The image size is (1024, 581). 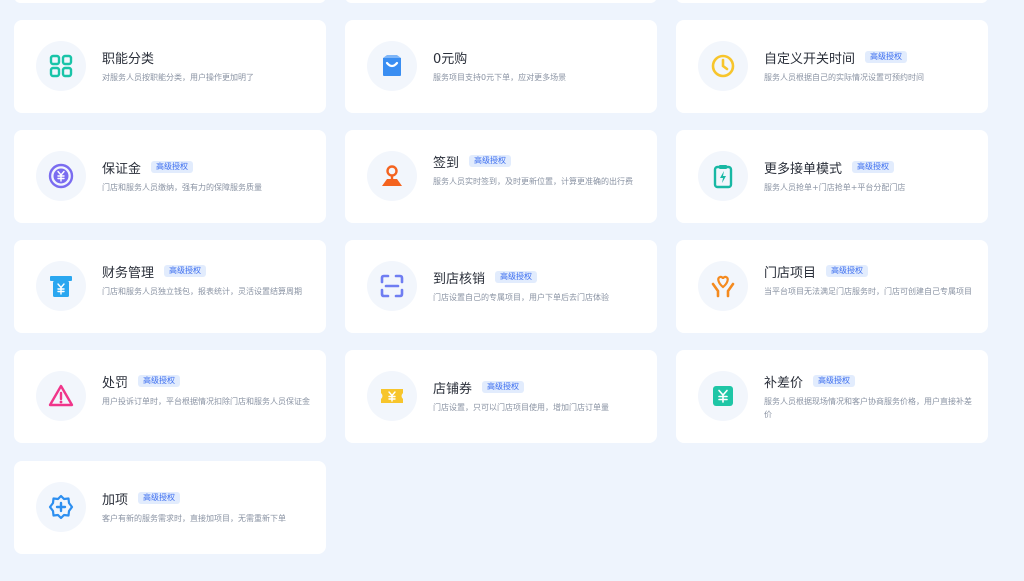 What do you see at coordinates (178, 77) in the screenshot?
I see `card-description: 对服务人员按职能分类，用户操作更加明了` at bounding box center [178, 77].